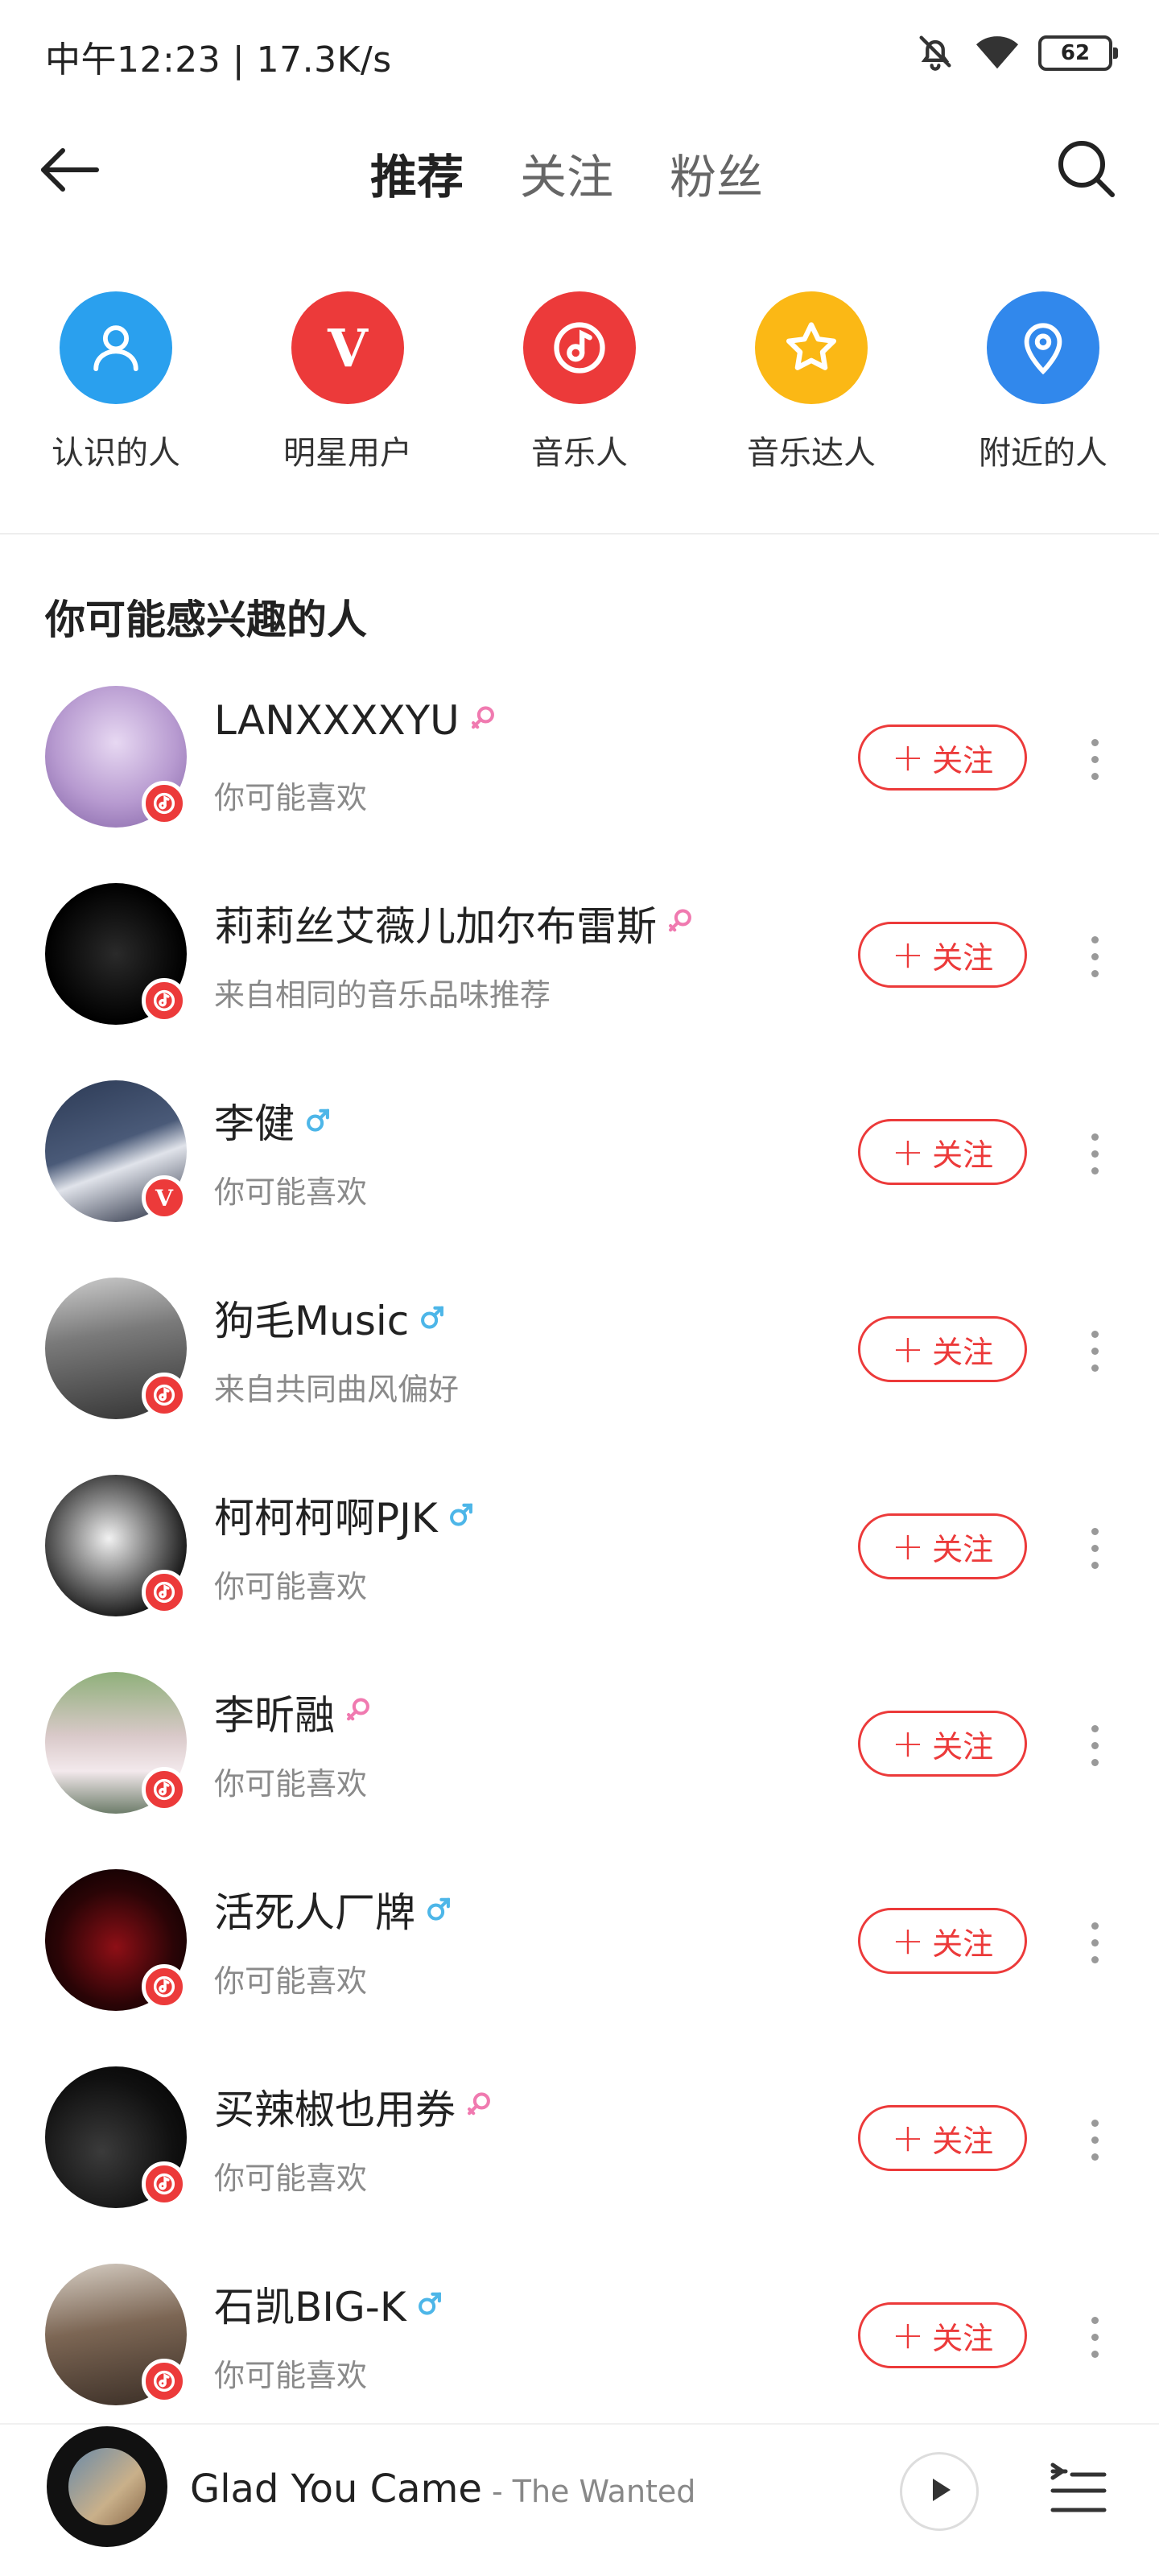  I want to click on category-star-users: V 明星用户, so click(348, 388).